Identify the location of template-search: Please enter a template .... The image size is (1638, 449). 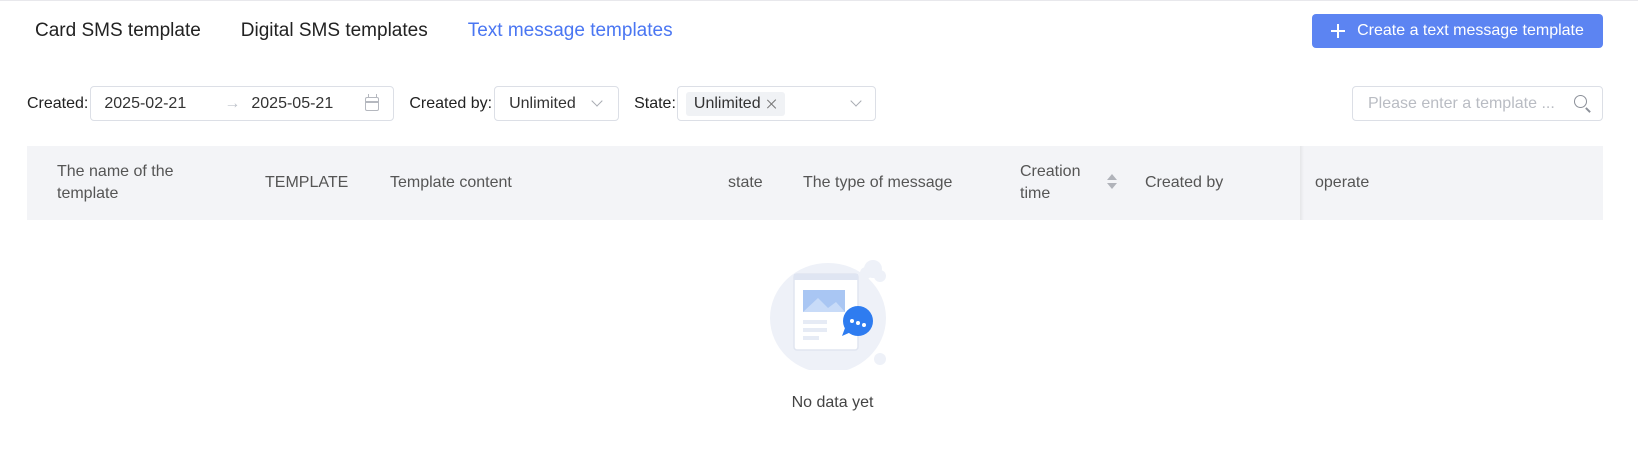
(1477, 103).